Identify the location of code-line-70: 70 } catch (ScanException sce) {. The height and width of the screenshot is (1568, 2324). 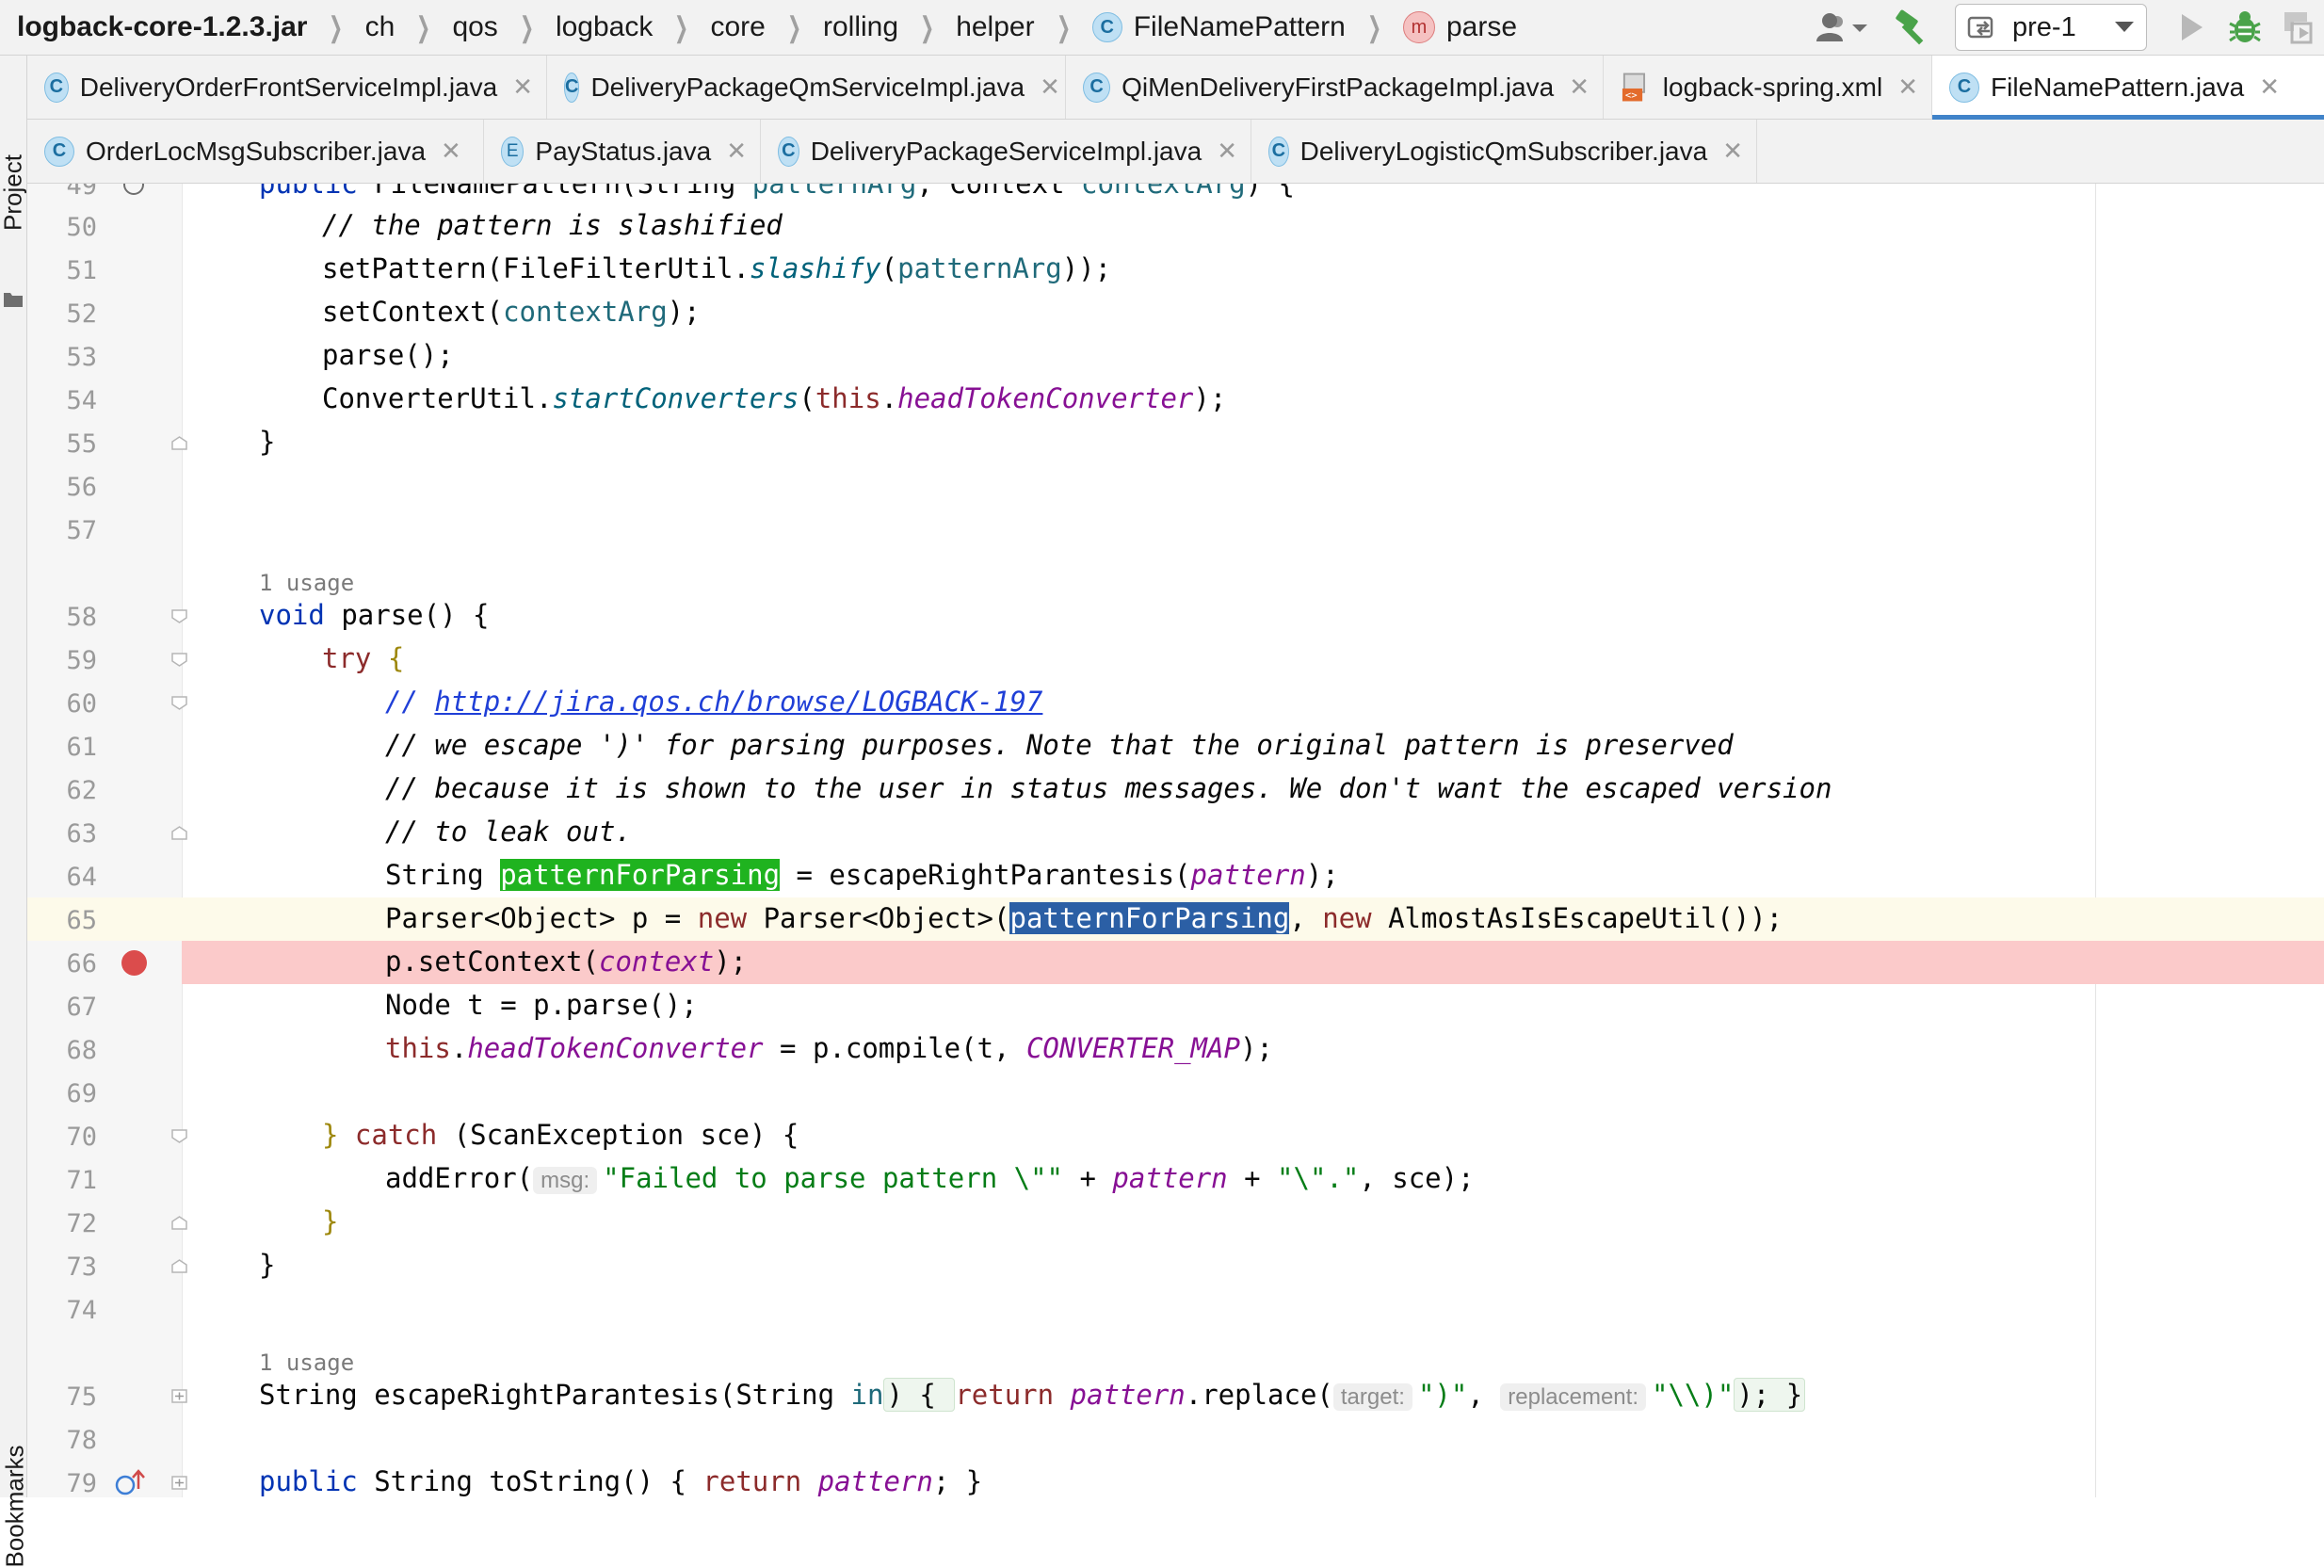
(1175, 1135).